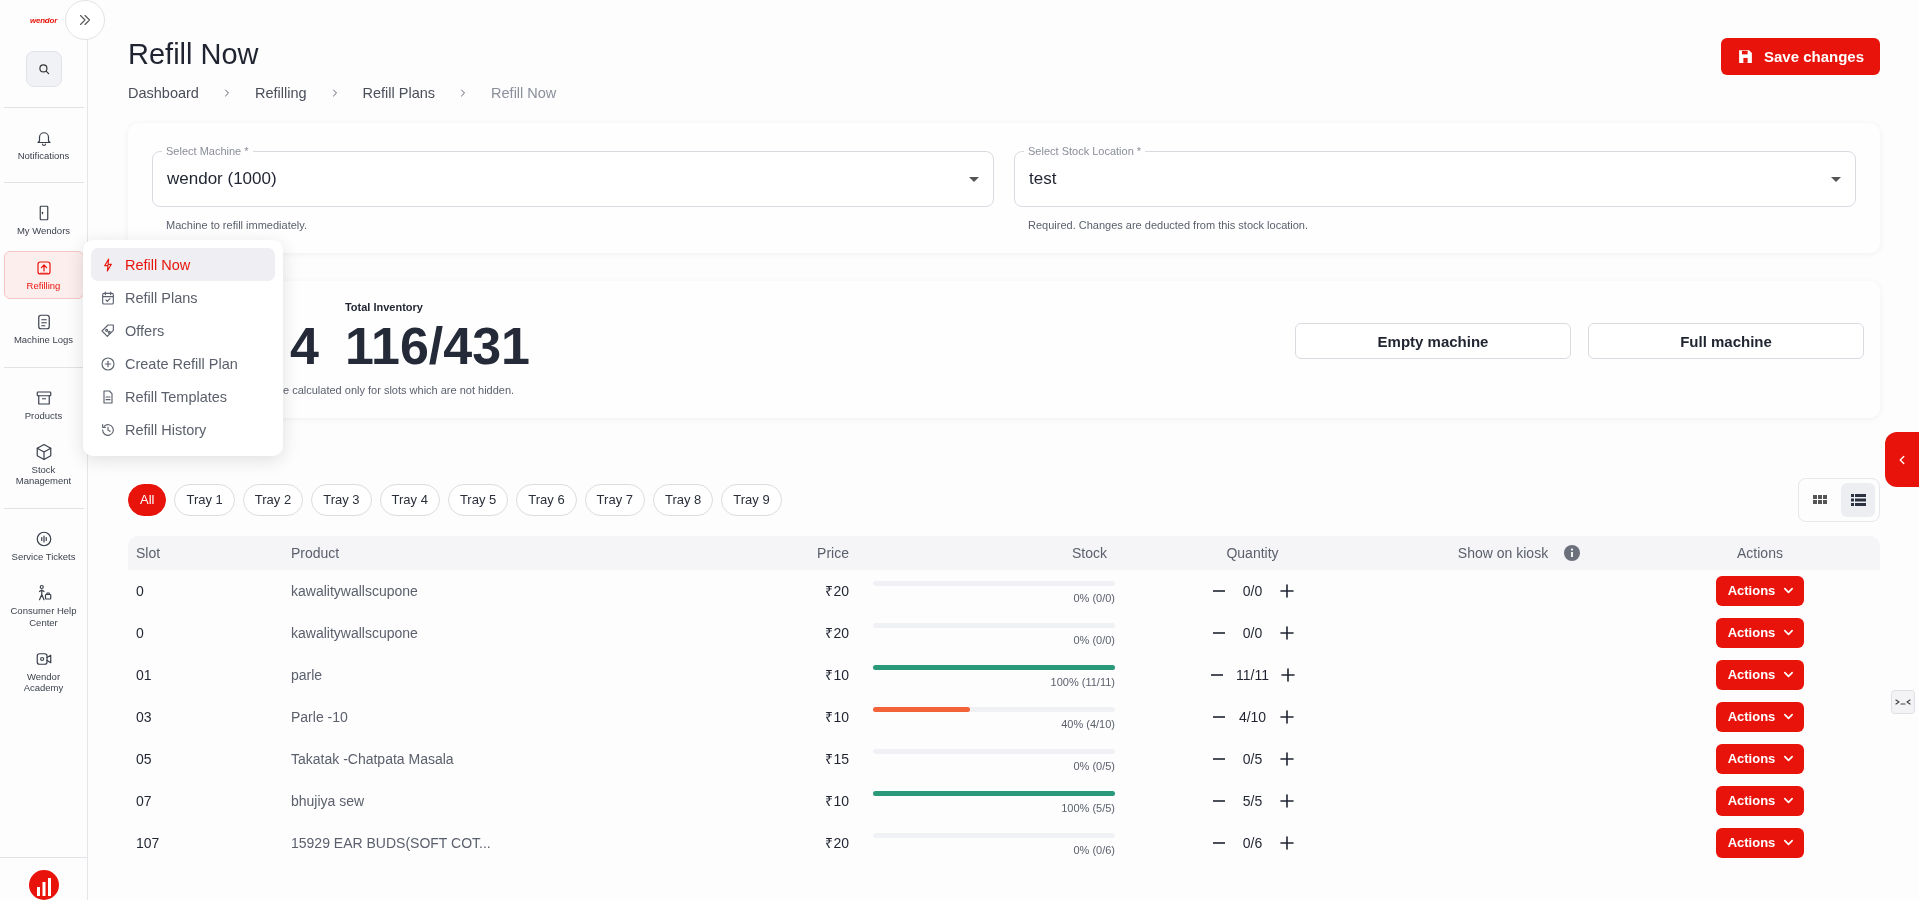  What do you see at coordinates (194, 54) in the screenshot?
I see `page-title: Refill Now` at bounding box center [194, 54].